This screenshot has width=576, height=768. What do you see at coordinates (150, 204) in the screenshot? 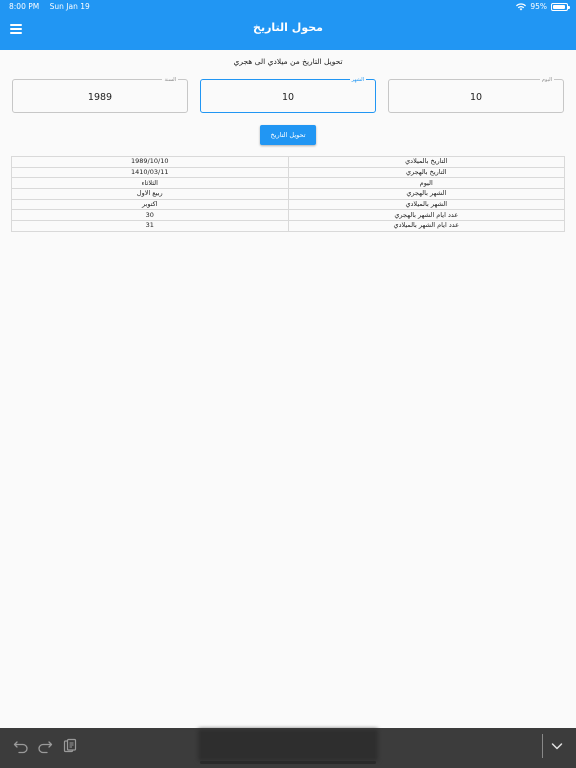
I see `result-value: اكتوبر` at bounding box center [150, 204].